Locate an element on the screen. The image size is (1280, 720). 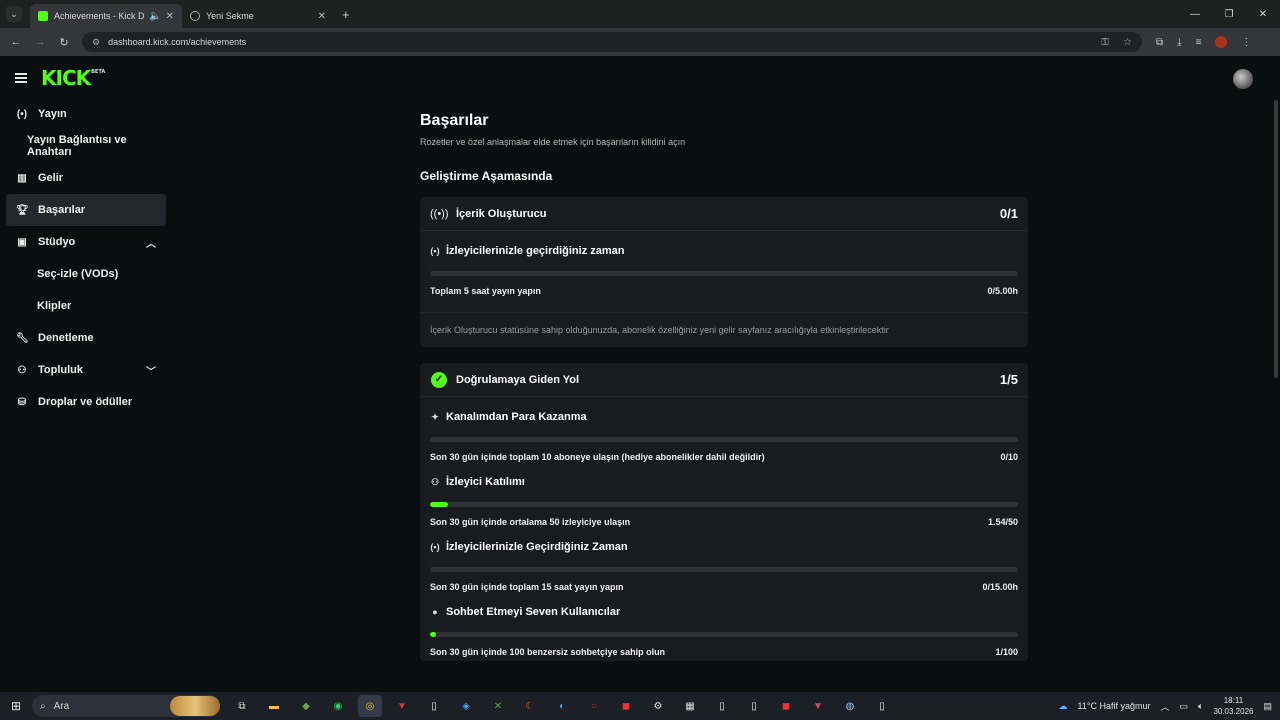
search-icon: ⌕ is located at coordinates (43, 706).